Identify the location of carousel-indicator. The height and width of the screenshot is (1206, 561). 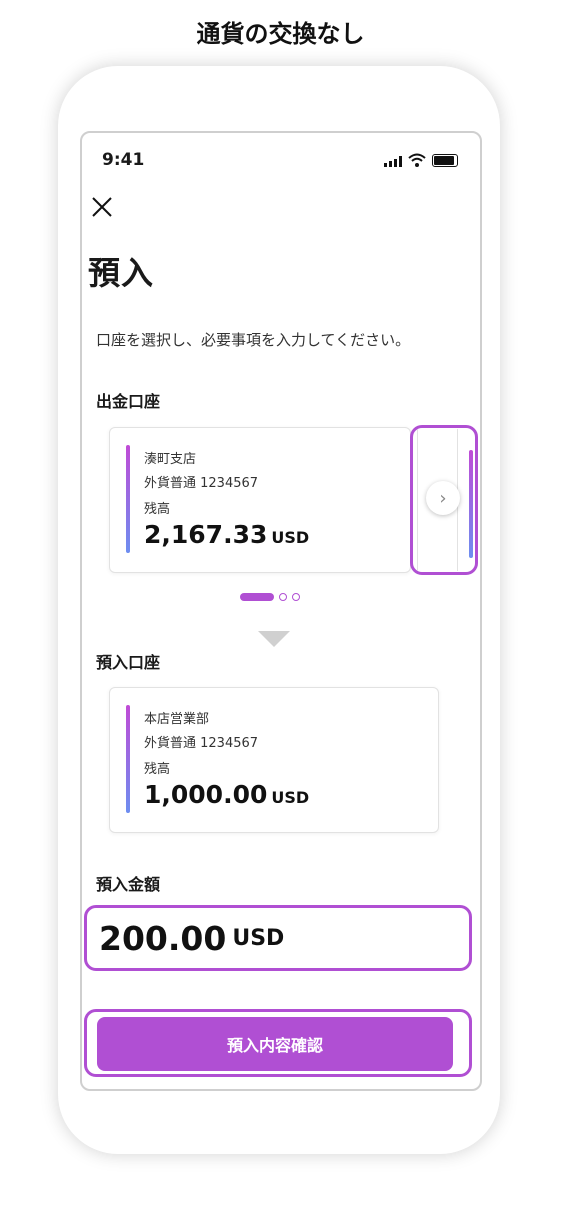
(270, 597).